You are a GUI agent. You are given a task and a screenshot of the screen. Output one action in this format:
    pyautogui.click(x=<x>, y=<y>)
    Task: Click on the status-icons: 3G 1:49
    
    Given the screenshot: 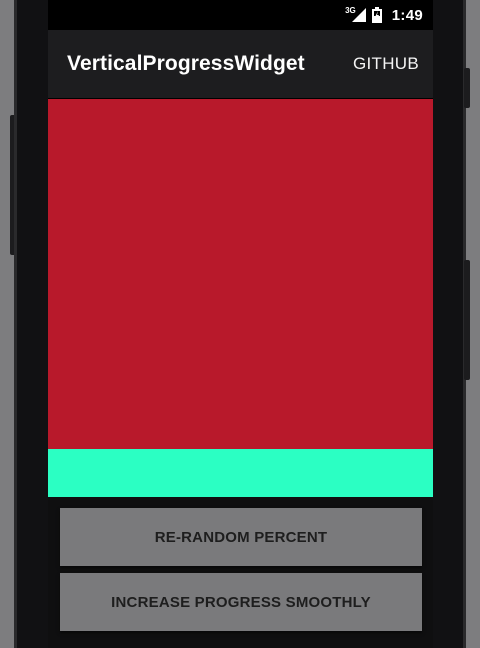 What is the action you would take?
    pyautogui.click(x=384, y=15)
    